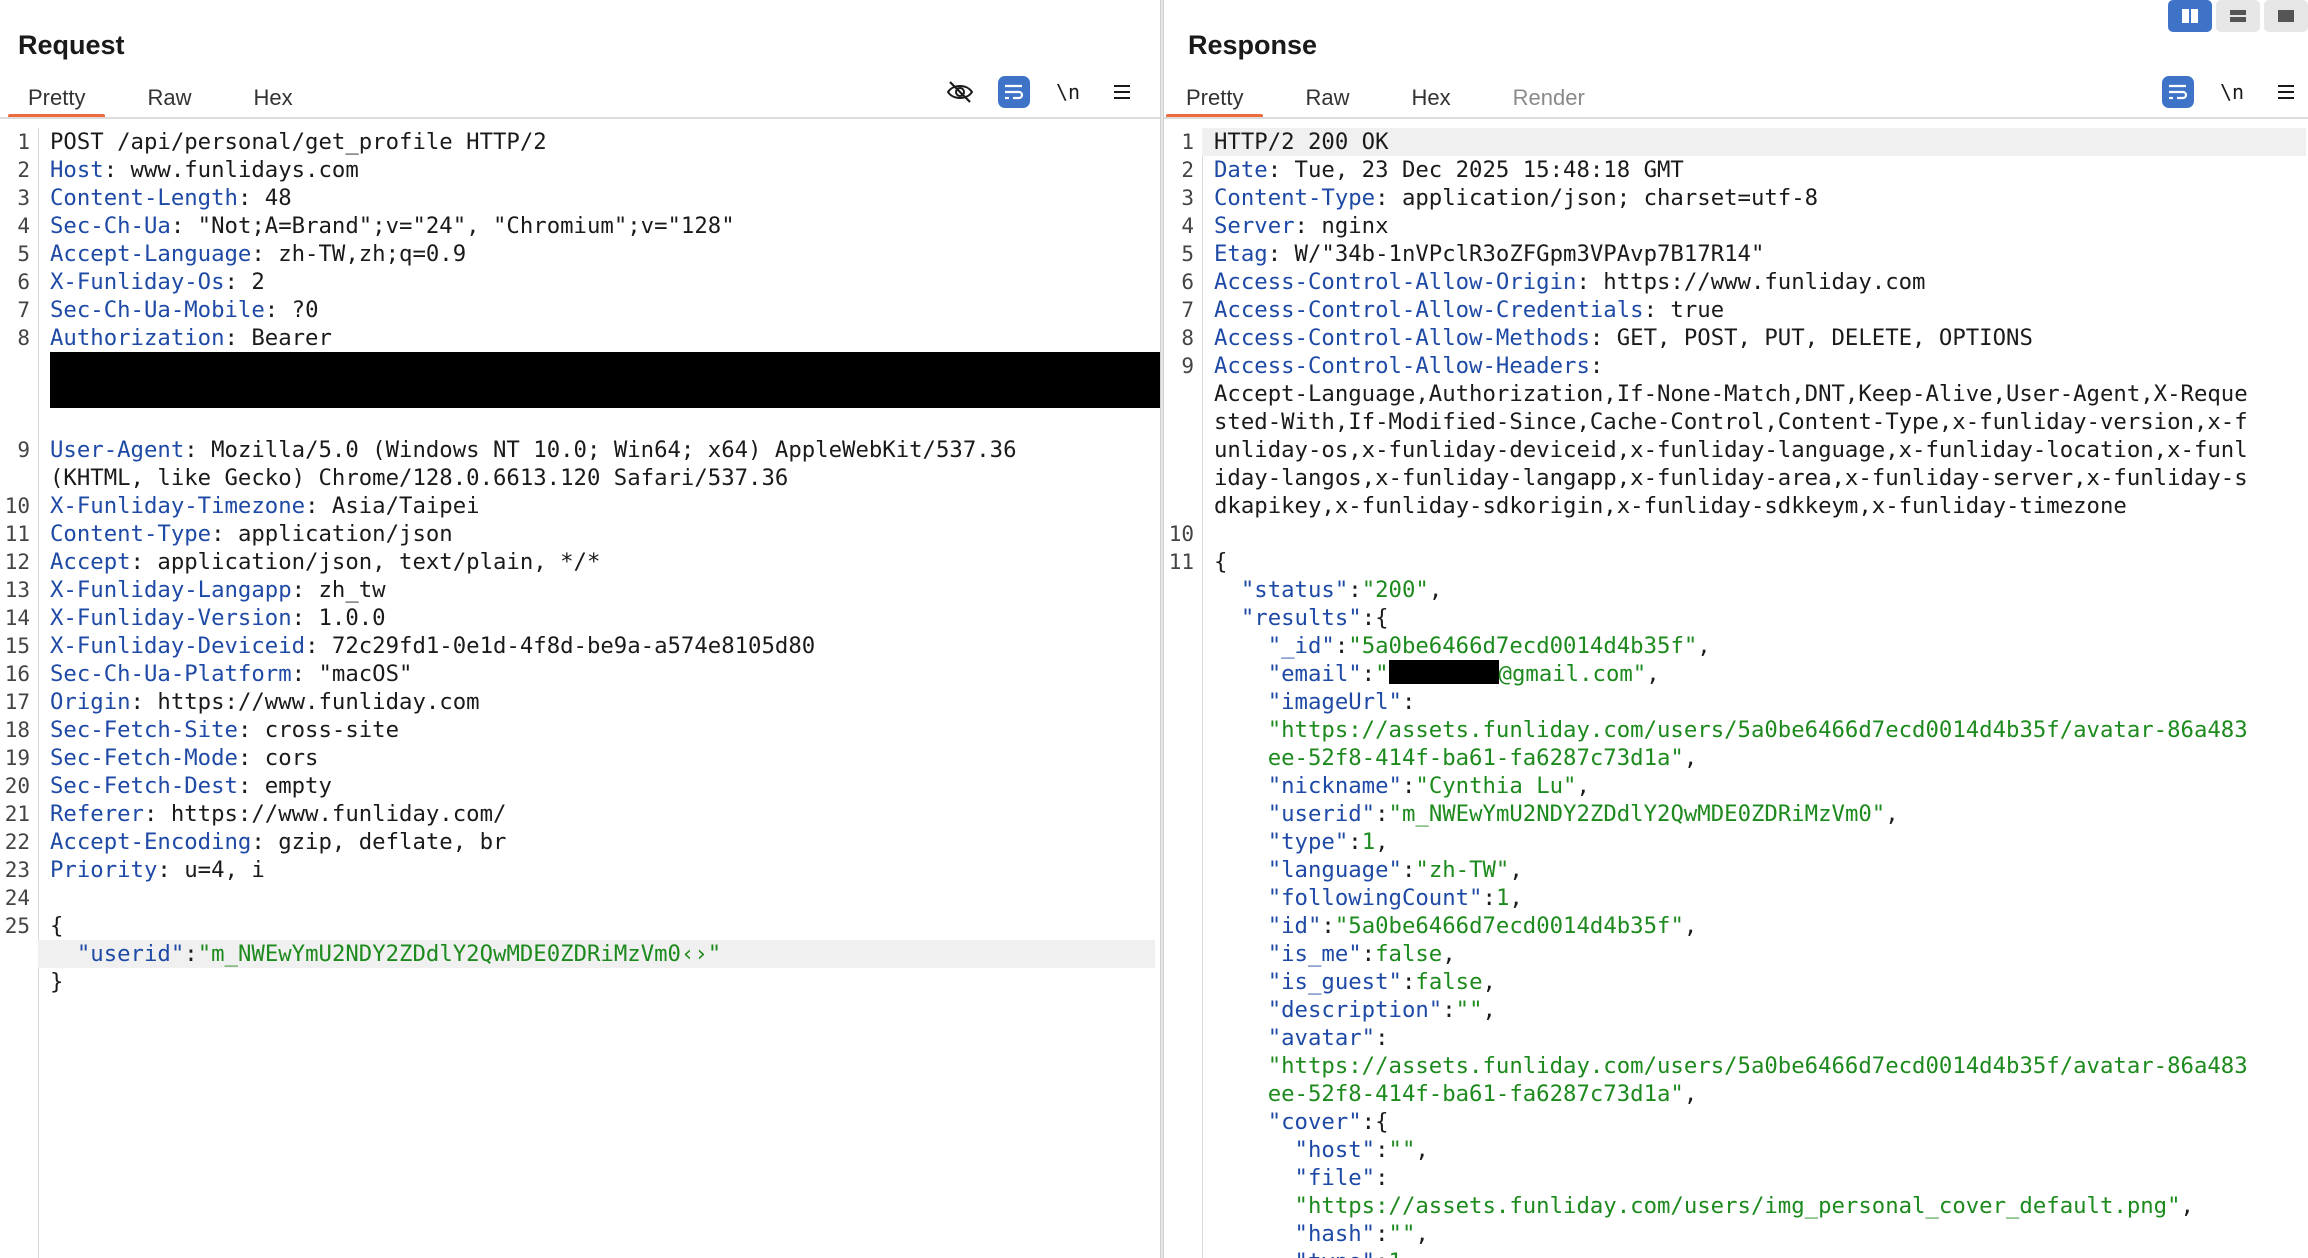 This screenshot has width=2308, height=1258. Describe the element at coordinates (1755, 618) in the screenshot. I see `code-line: "results":{` at that location.